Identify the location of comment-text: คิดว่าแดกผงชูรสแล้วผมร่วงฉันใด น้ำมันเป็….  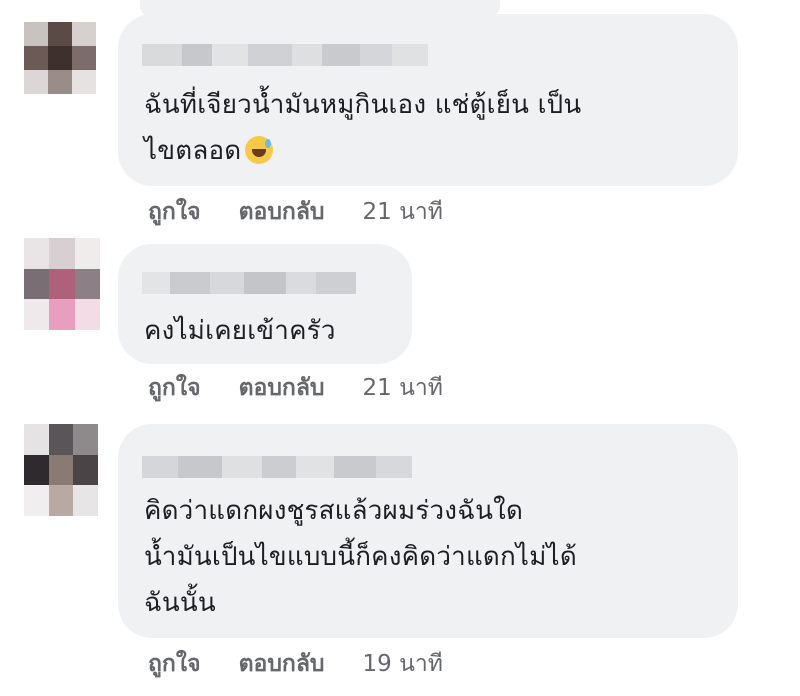
(360, 557).